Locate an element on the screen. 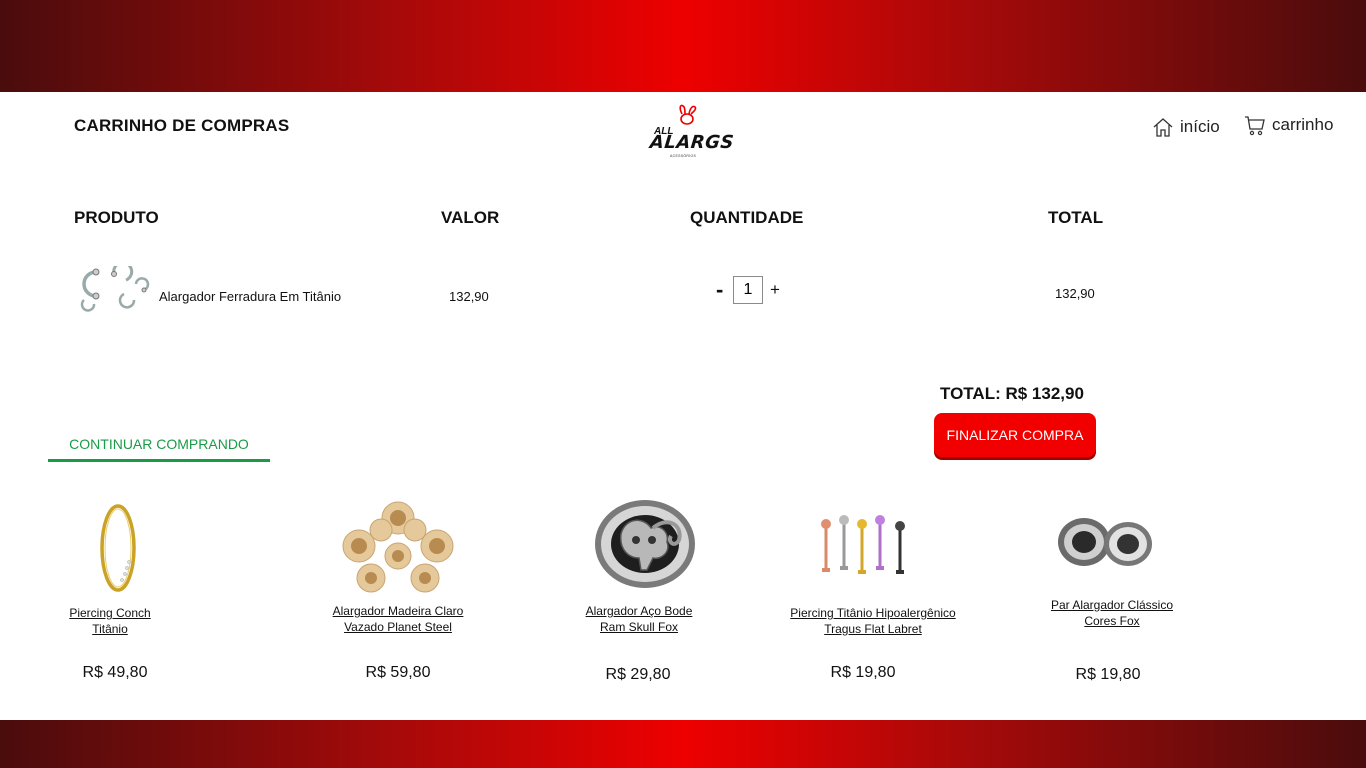 The width and height of the screenshot is (1366, 768). nav-home-link: início is located at coordinates (1186, 127).